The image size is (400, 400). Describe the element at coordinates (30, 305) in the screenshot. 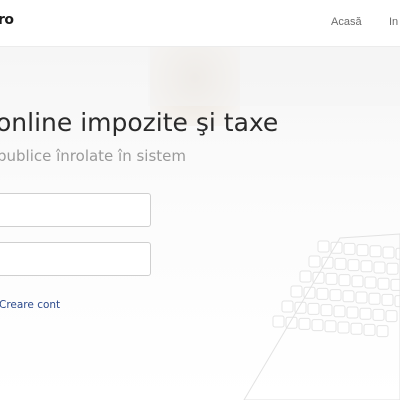

I see `create-account-link: Creare cont` at that location.